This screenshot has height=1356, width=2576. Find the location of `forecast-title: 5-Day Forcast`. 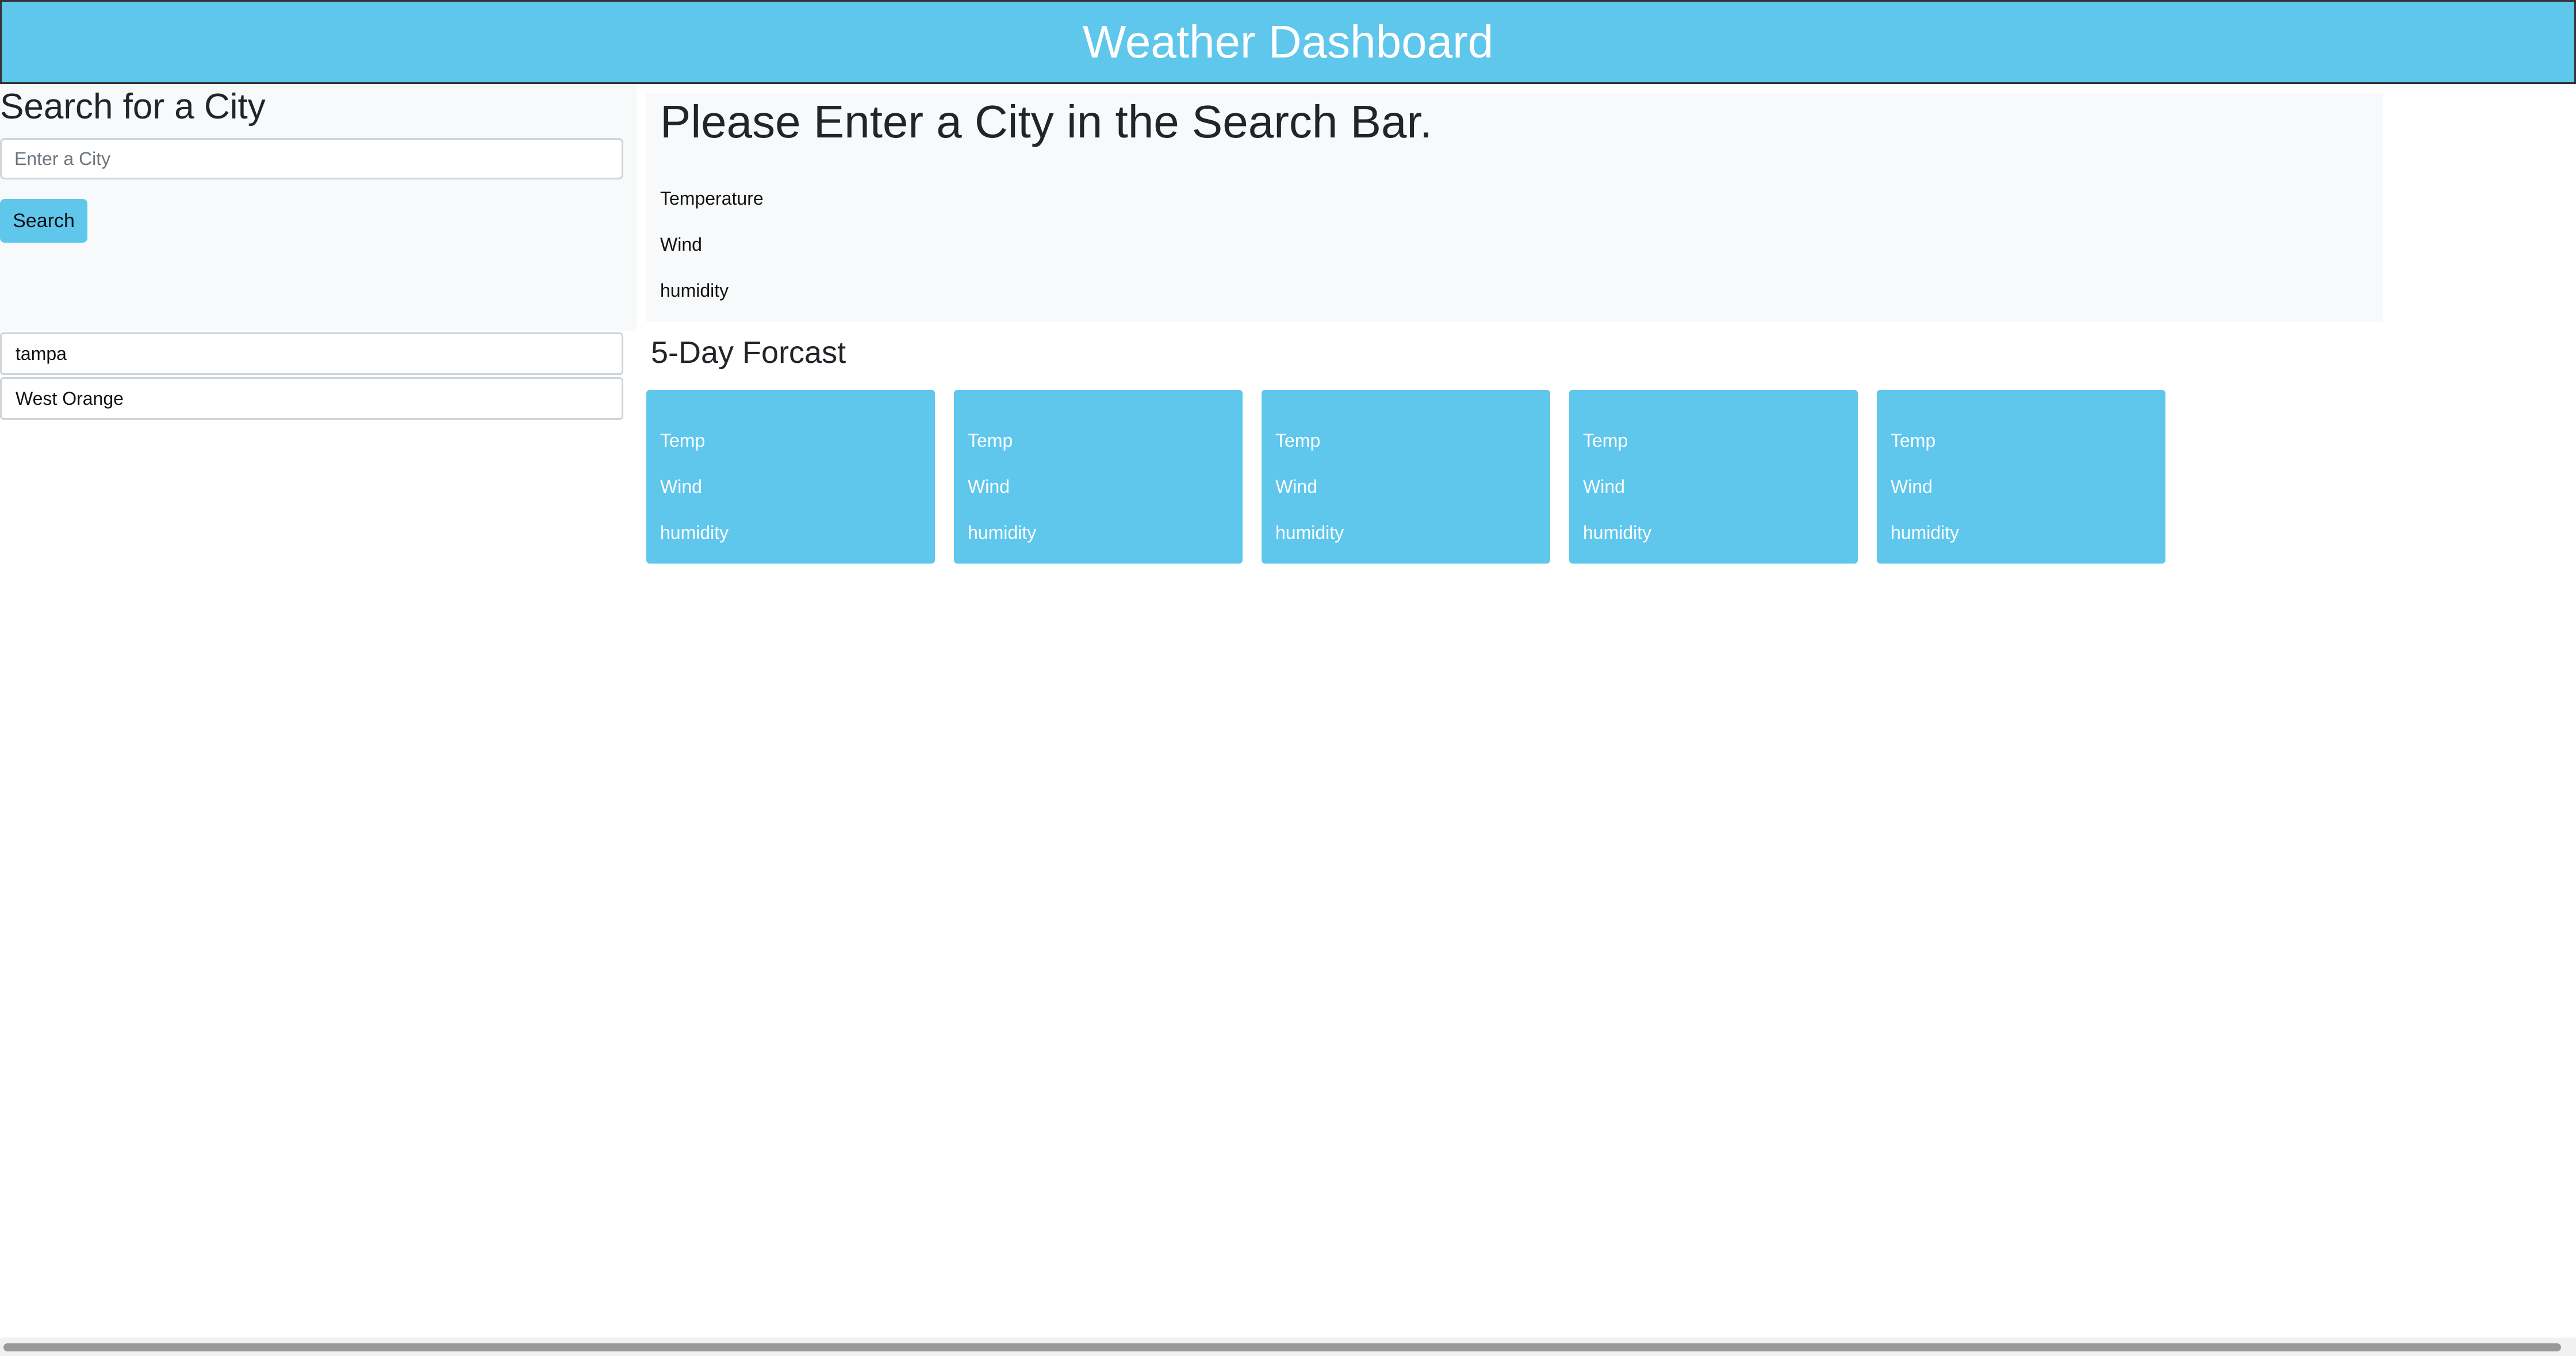

forecast-title: 5-Day Forcast is located at coordinates (748, 352).